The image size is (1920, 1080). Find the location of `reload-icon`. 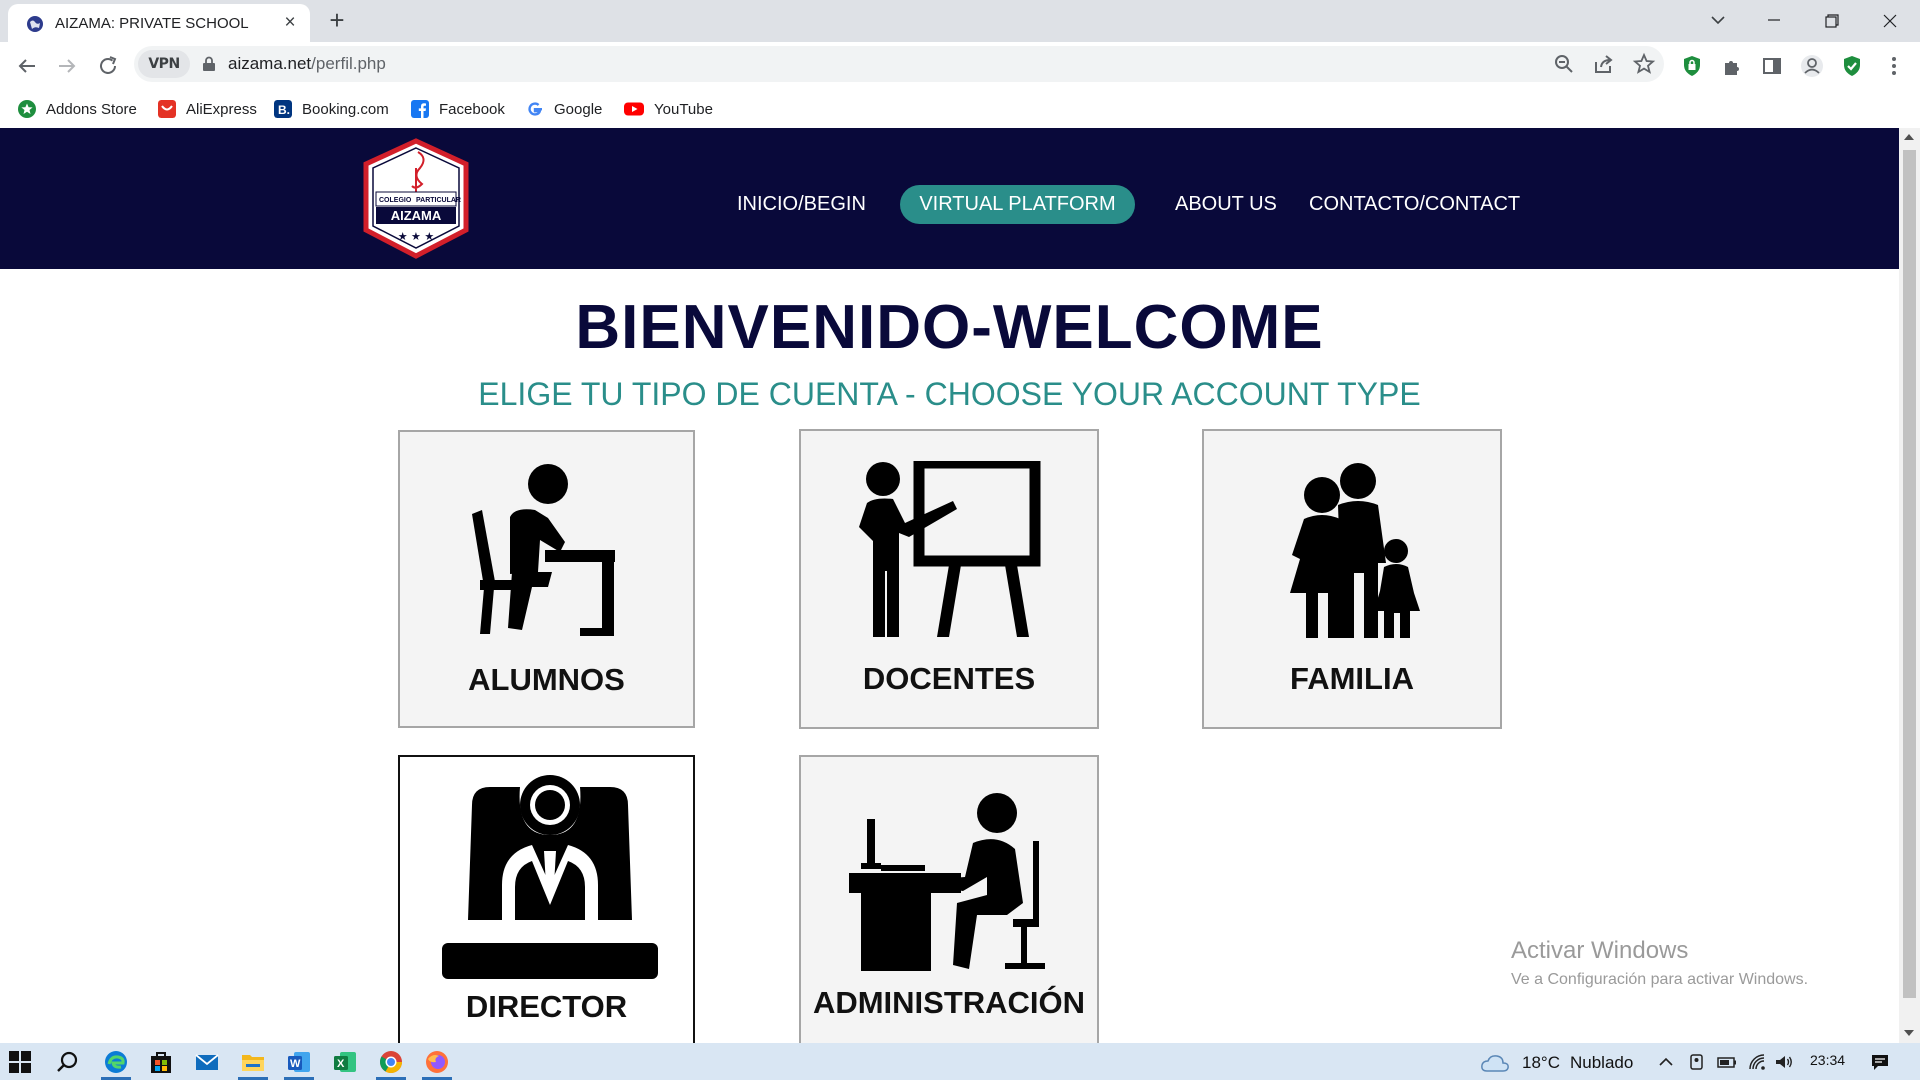

reload-icon is located at coordinates (108, 66).